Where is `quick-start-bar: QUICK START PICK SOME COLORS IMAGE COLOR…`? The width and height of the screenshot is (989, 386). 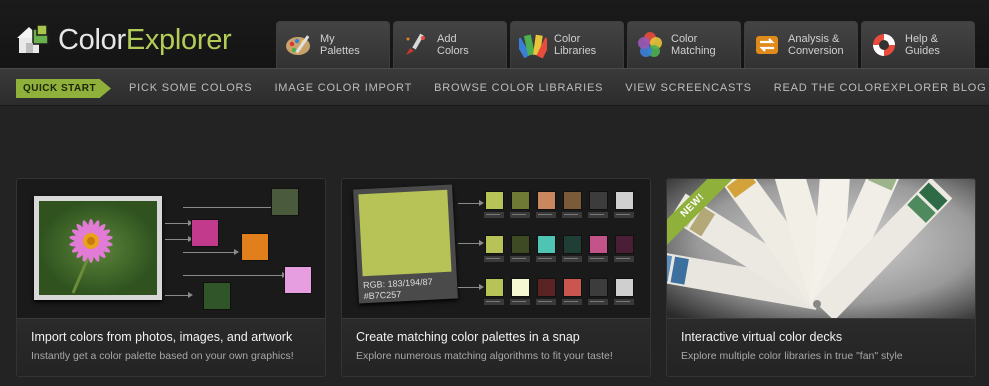 quick-start-bar: QUICK START PICK SOME COLORS IMAGE COLOR… is located at coordinates (494, 87).